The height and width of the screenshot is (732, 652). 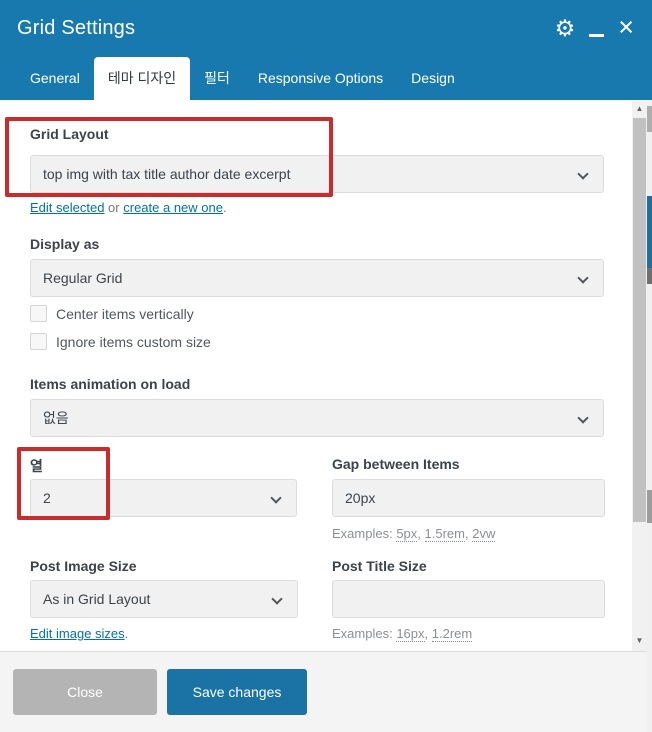 I want to click on or-text: or, so click(x=114, y=207).